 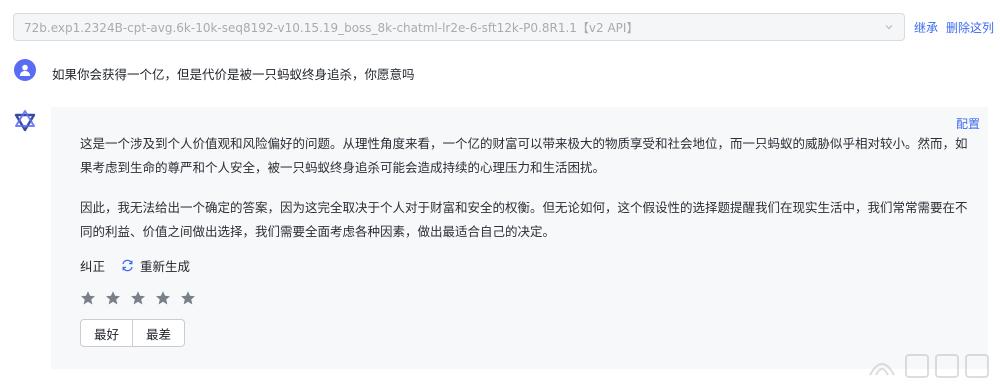 I want to click on regenerate-button: 重新生成, so click(x=155, y=265).